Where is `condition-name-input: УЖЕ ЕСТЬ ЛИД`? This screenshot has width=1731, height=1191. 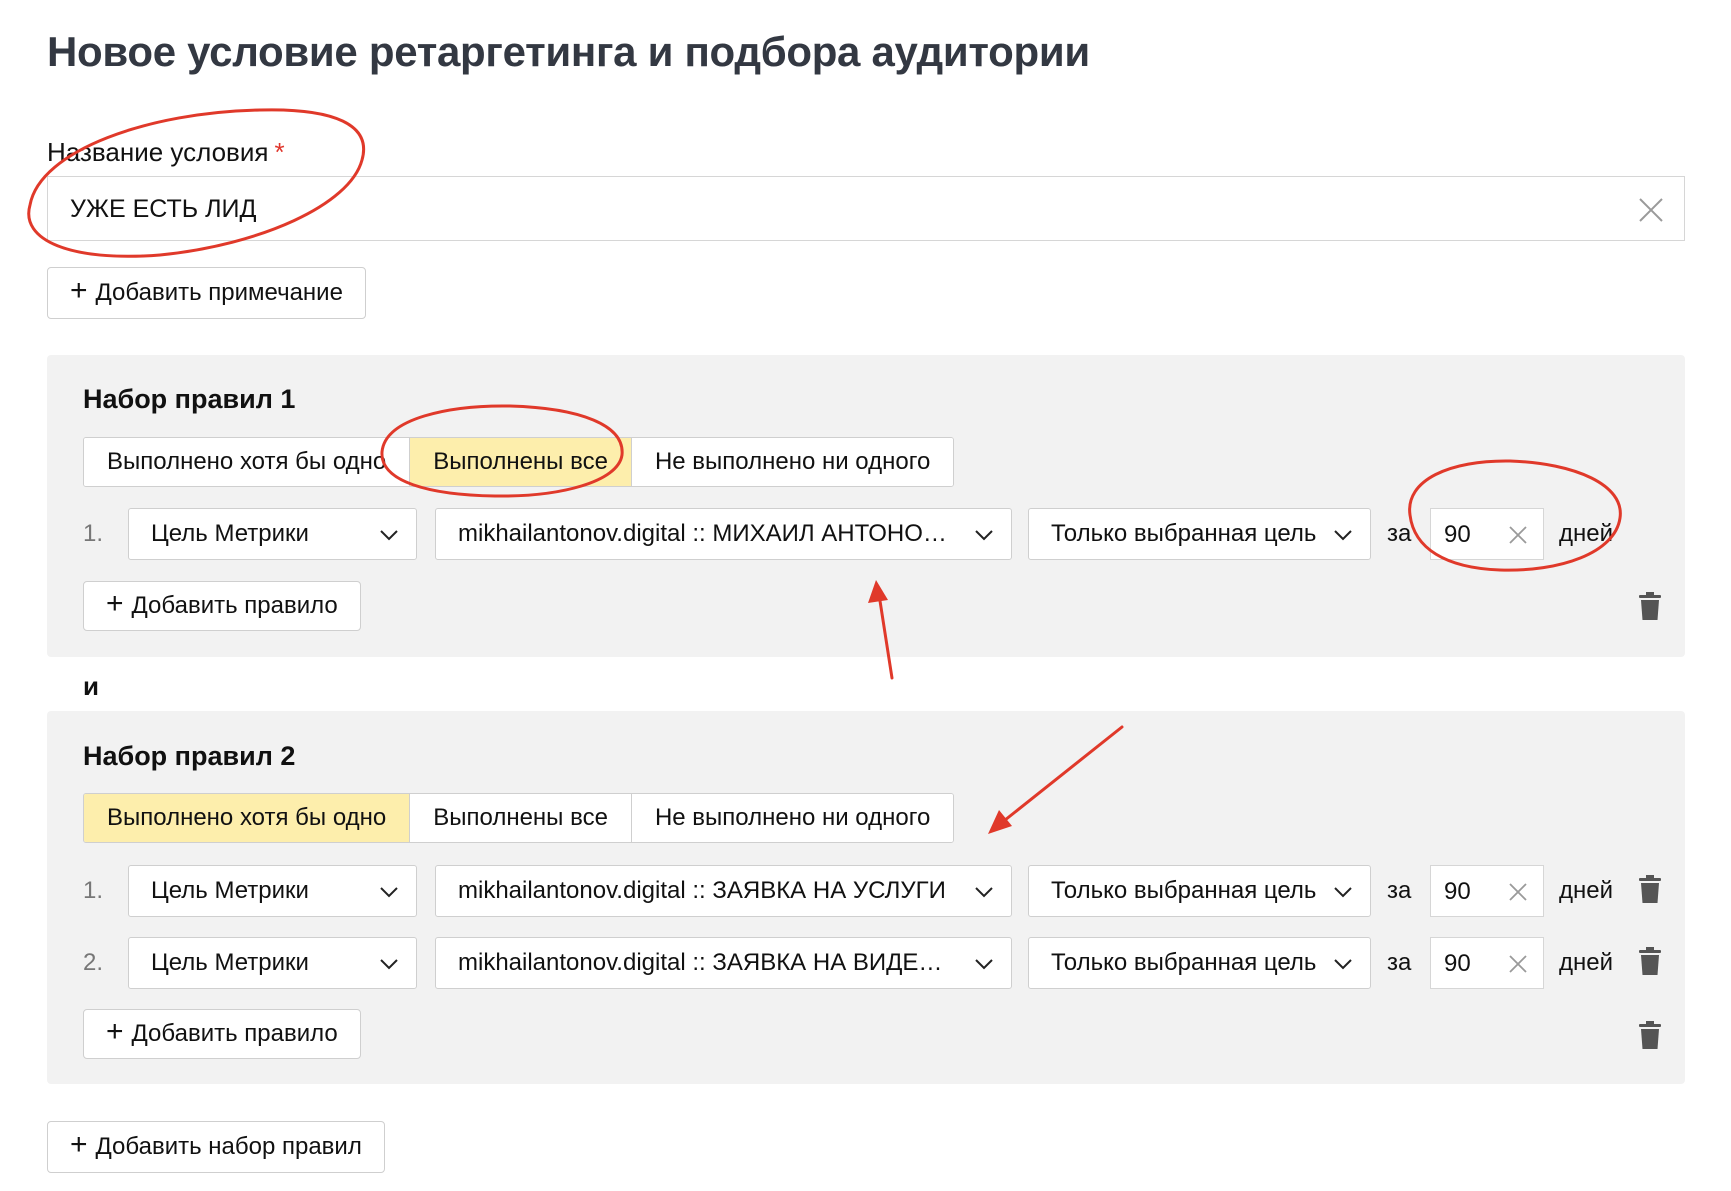 condition-name-input: УЖЕ ЕСТЬ ЛИД is located at coordinates (866, 208).